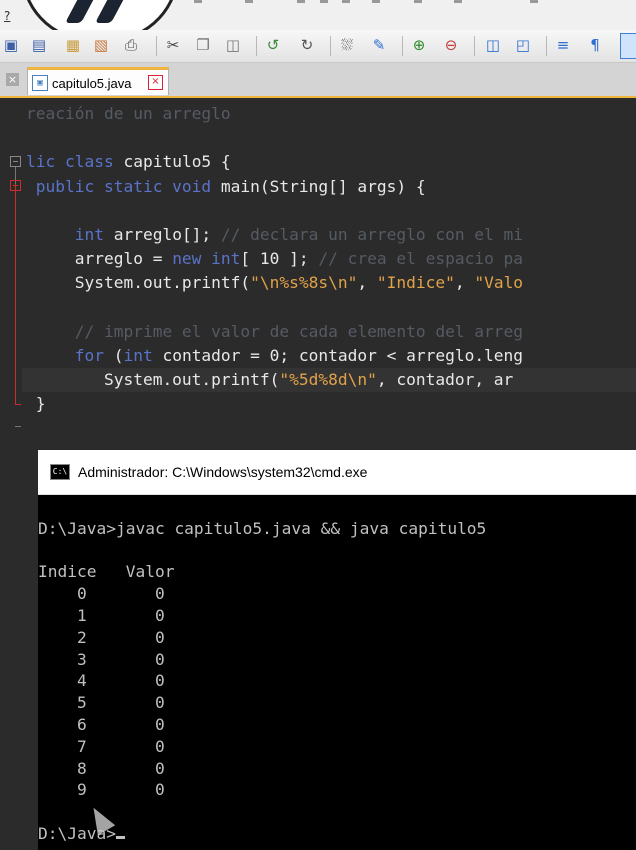 This screenshot has height=850, width=636. What do you see at coordinates (595, 45) in the screenshot?
I see `show-symbols-icon: ¶` at bounding box center [595, 45].